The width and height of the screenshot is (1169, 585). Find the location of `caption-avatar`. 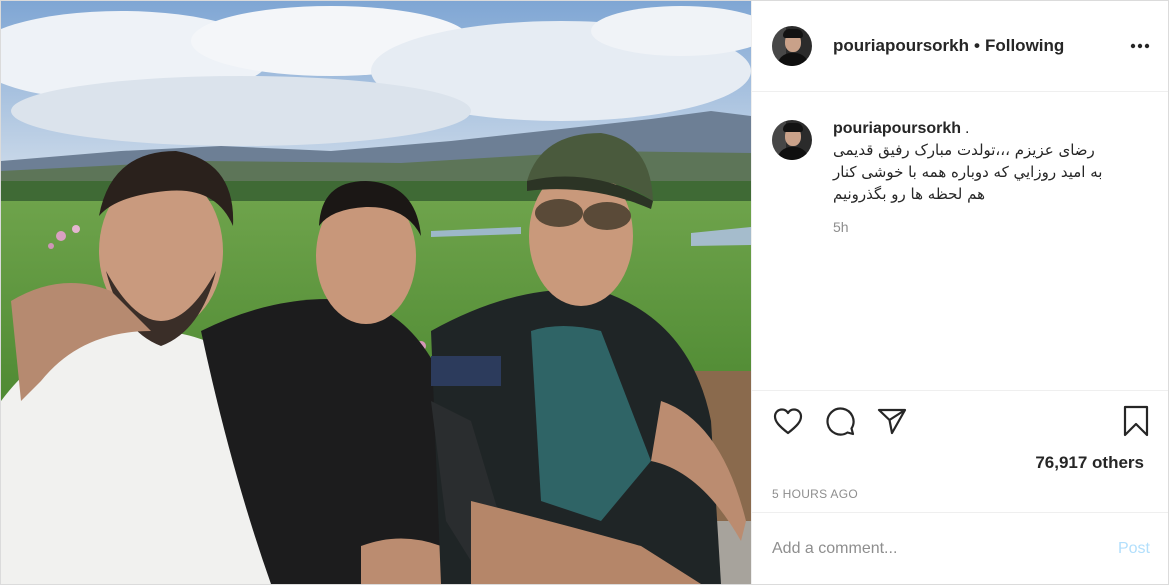

caption-avatar is located at coordinates (792, 140).